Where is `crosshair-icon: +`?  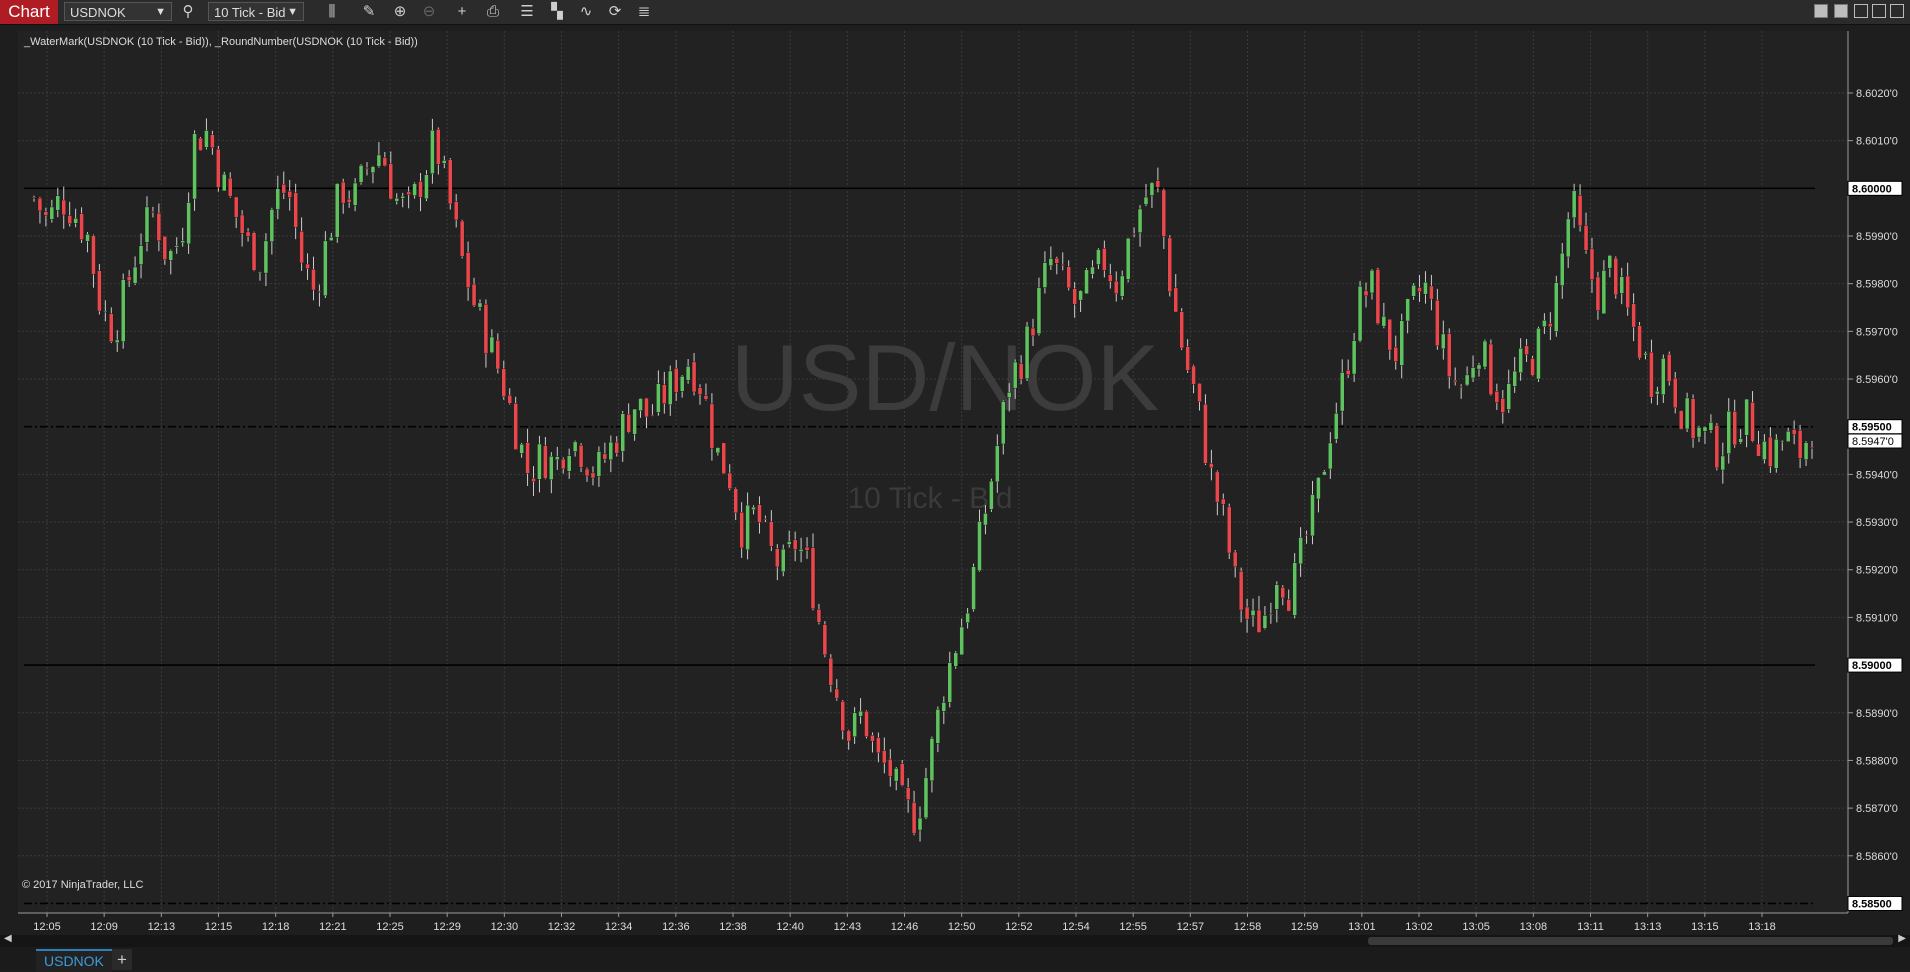 crosshair-icon: + is located at coordinates (462, 12).